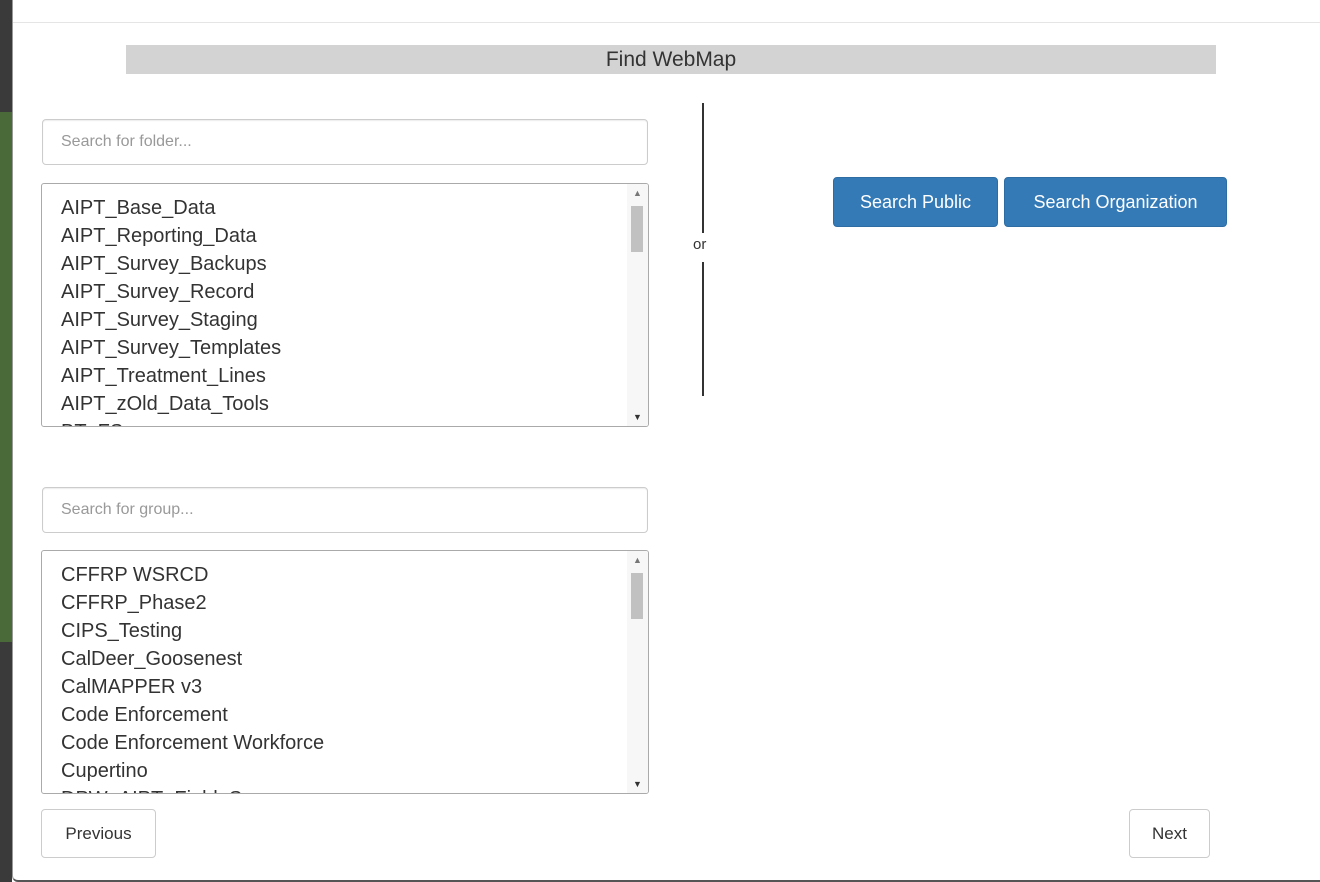  What do you see at coordinates (342, 631) in the screenshot?
I see `list-item: CIPS_Testing` at bounding box center [342, 631].